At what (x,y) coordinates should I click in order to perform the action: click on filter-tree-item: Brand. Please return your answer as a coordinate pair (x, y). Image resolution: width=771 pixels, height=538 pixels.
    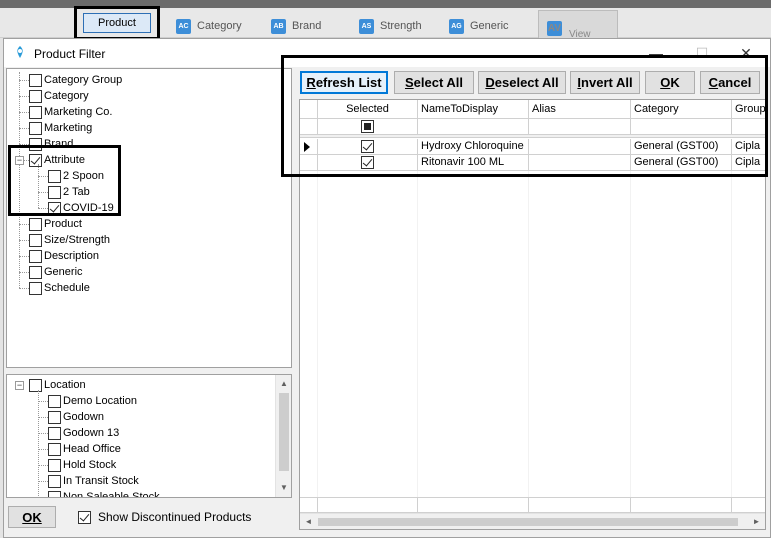
    Looking at the image, I should click on (51, 144).